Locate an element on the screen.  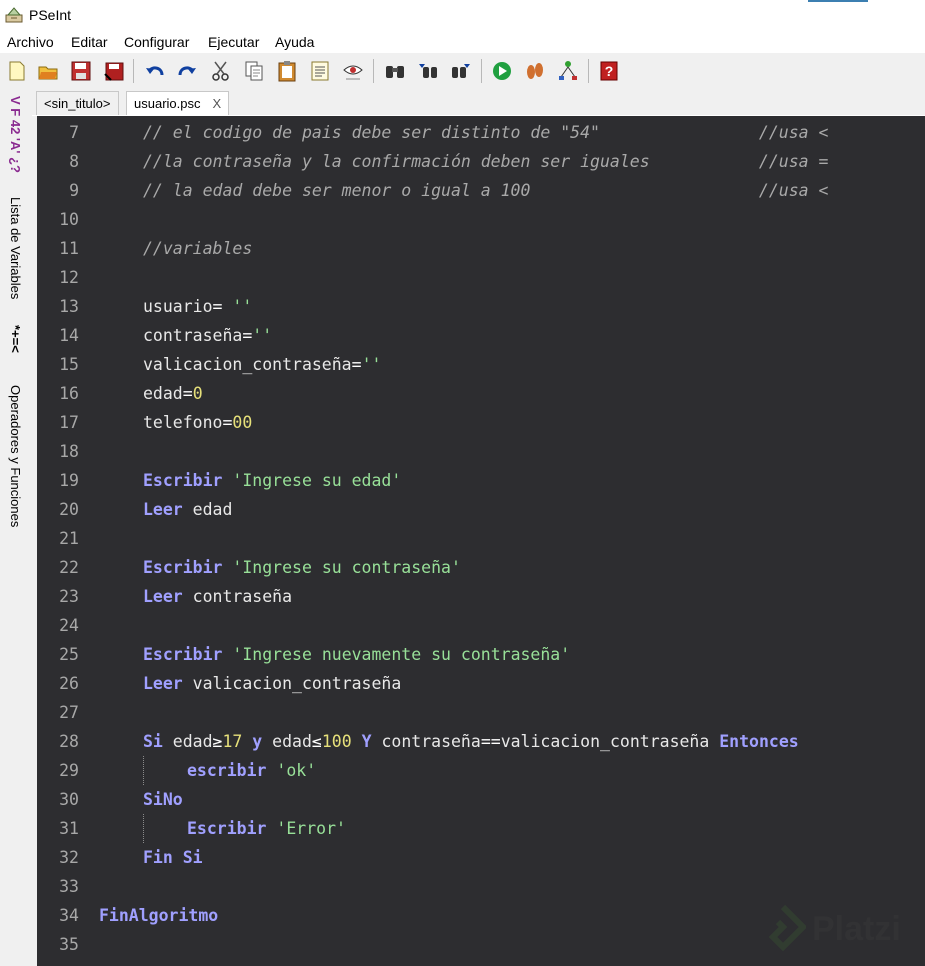
menu-editar: Editar is located at coordinates (89, 42).